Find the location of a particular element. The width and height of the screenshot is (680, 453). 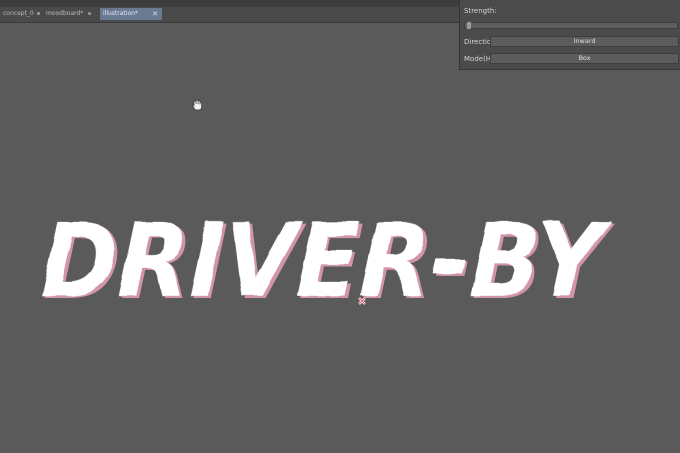

transform-center-icon is located at coordinates (362, 301).